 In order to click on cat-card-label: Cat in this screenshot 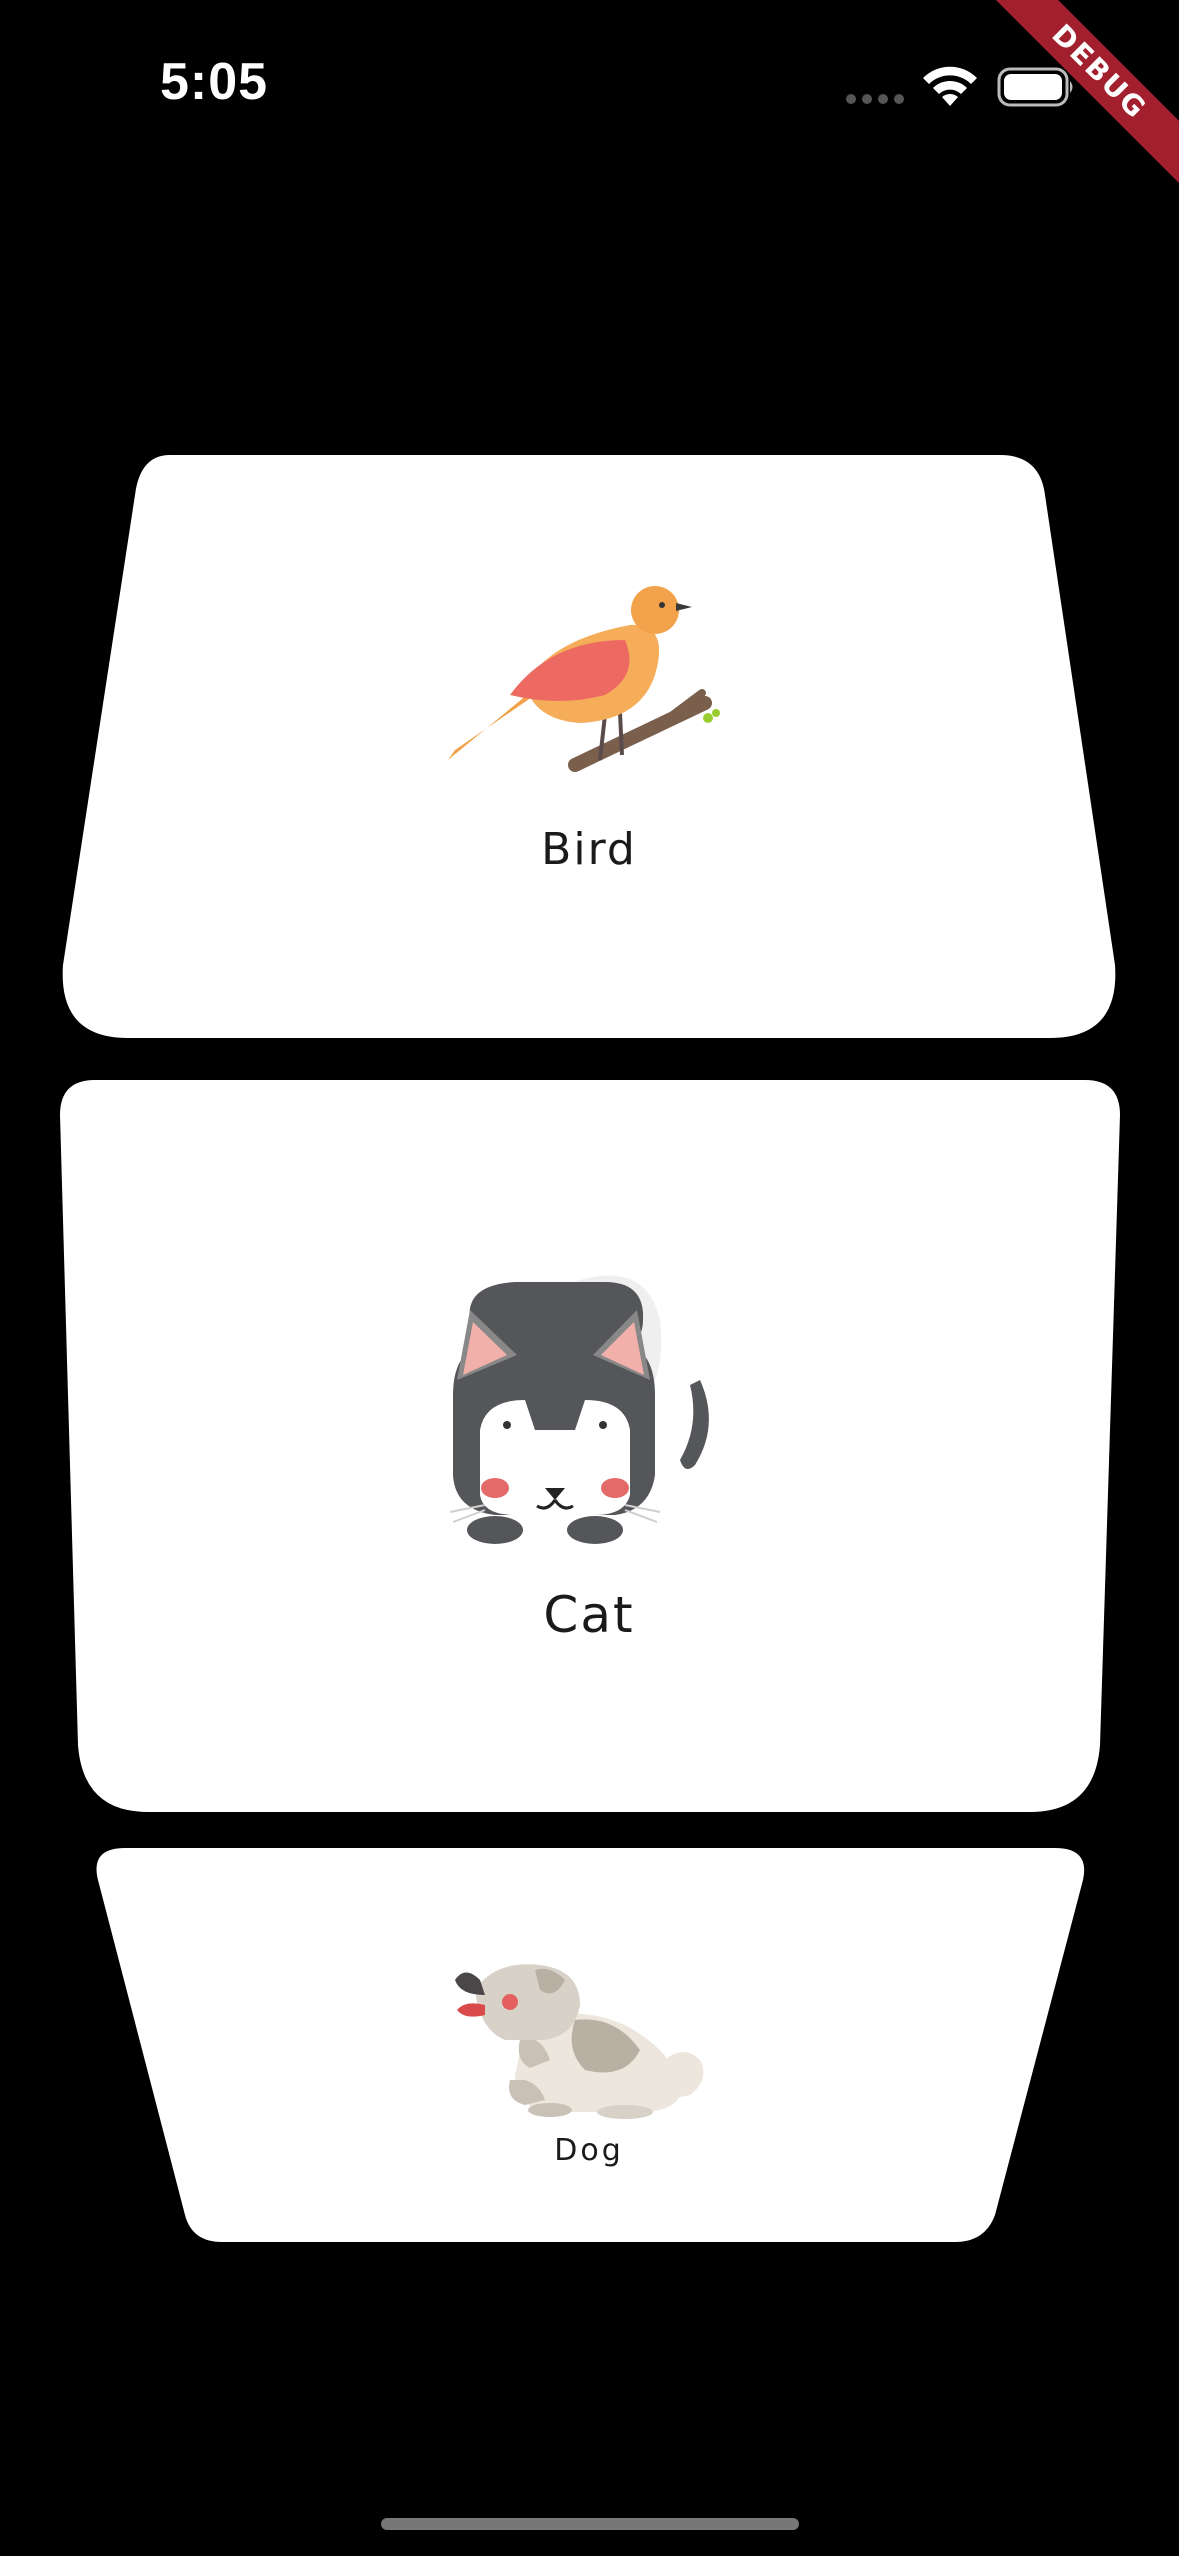, I will do `click(589, 1615)`.